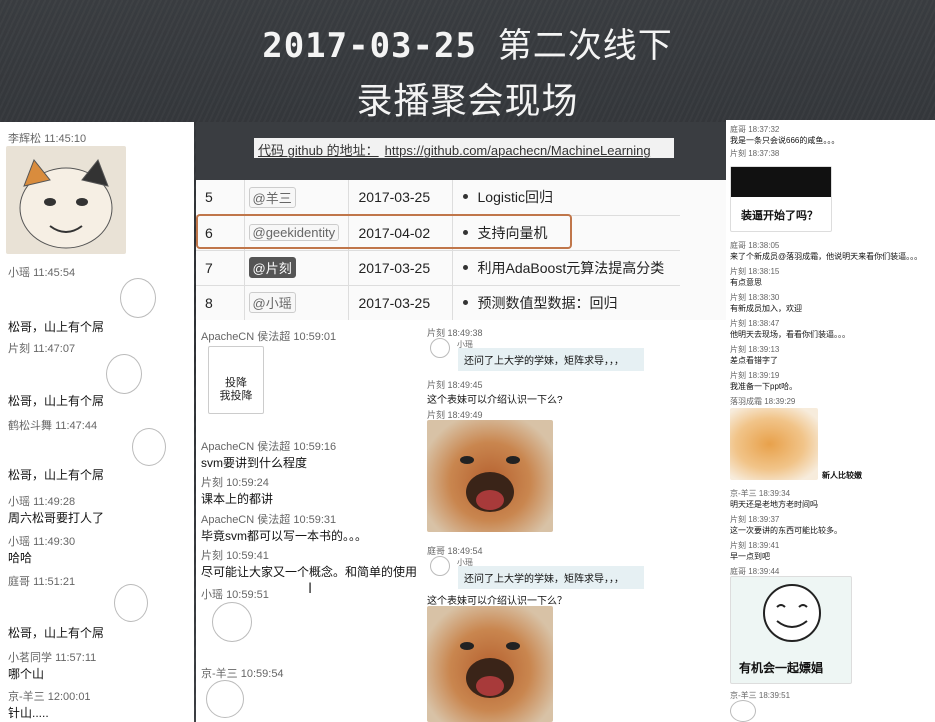  Describe the element at coordinates (826, 256) in the screenshot. I see `message-text: 来了个新成员@落羽成霜，他说明天来看你们装逼。。。` at that location.